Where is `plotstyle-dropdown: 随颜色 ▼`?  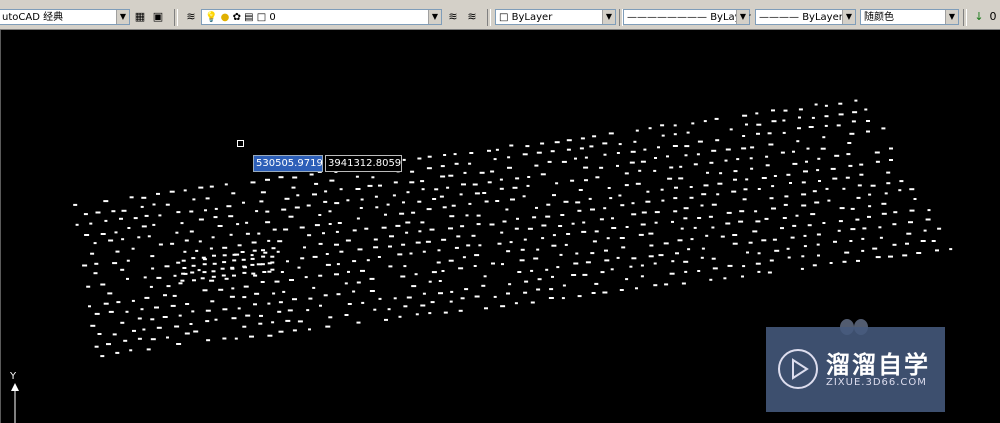 plotstyle-dropdown: 随颜色 ▼ is located at coordinates (909, 17).